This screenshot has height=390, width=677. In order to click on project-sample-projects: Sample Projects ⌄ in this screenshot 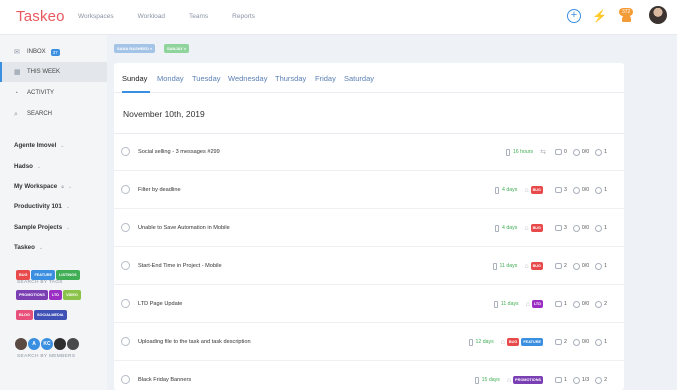, I will do `click(42, 227)`.